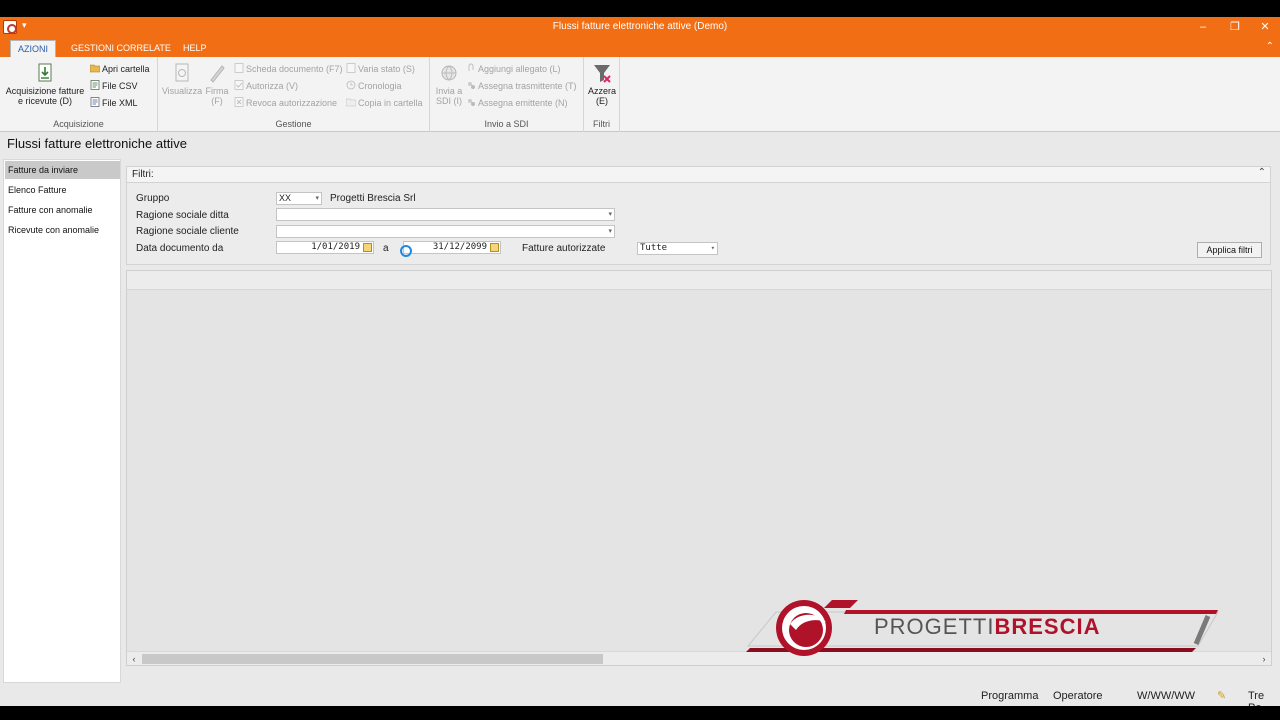 Image resolution: width=1280 pixels, height=720 pixels. What do you see at coordinates (239, 102) in the screenshot?
I see `revoke-icon` at bounding box center [239, 102].